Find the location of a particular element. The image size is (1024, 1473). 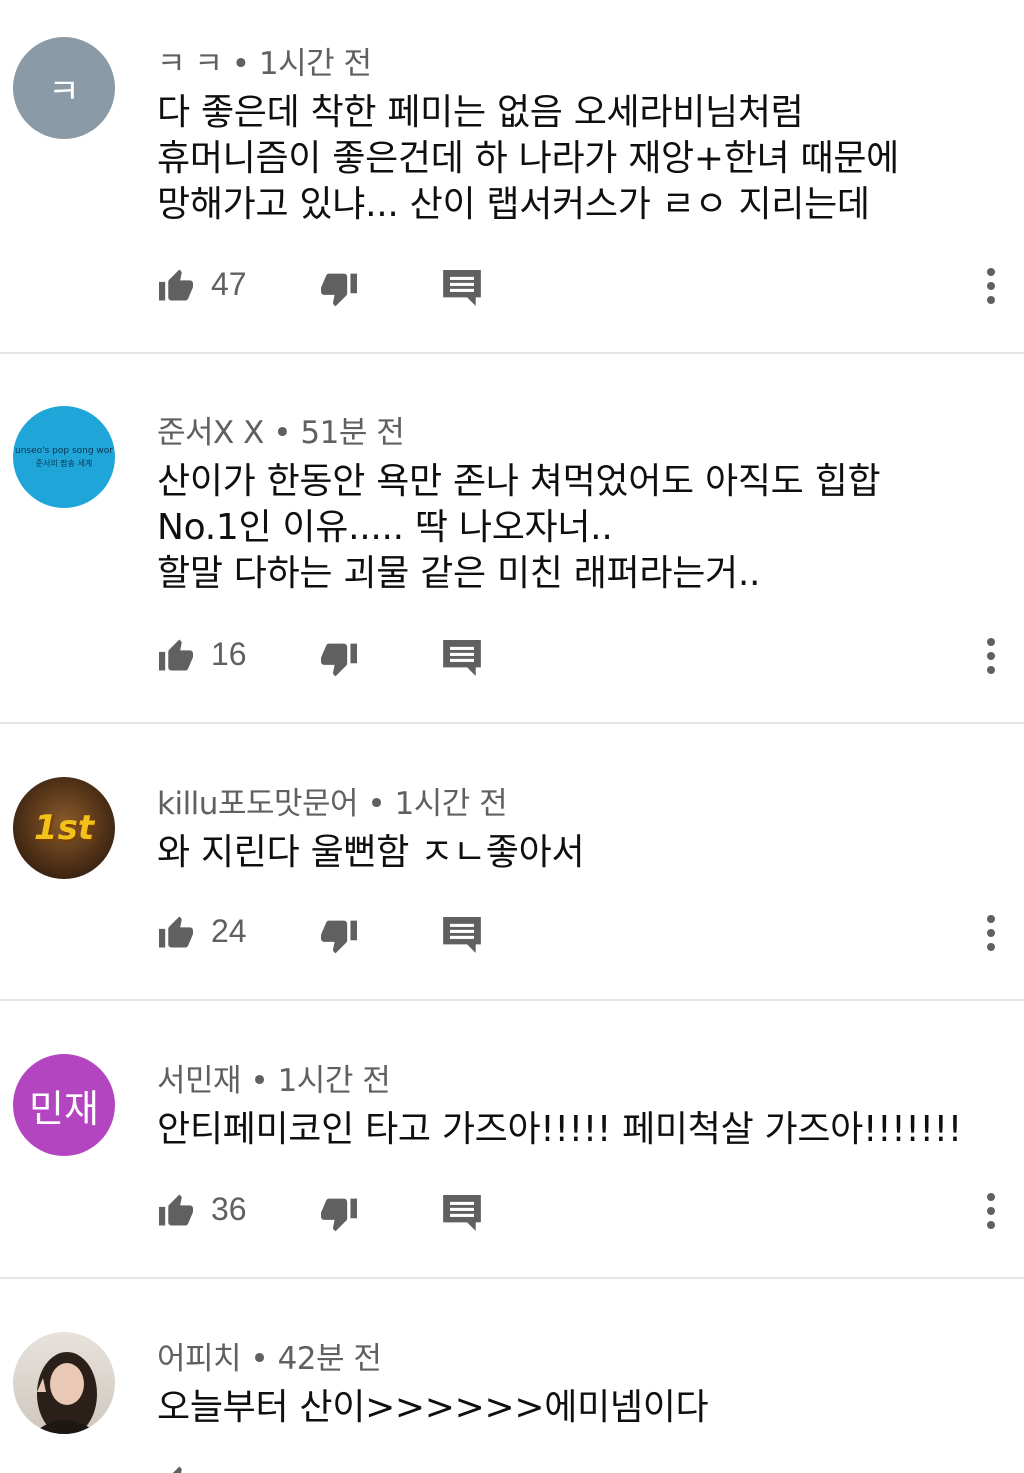

comment-text: 오늘부터 산이>>>>>>에미넴이다 is located at coordinates (433, 1407).